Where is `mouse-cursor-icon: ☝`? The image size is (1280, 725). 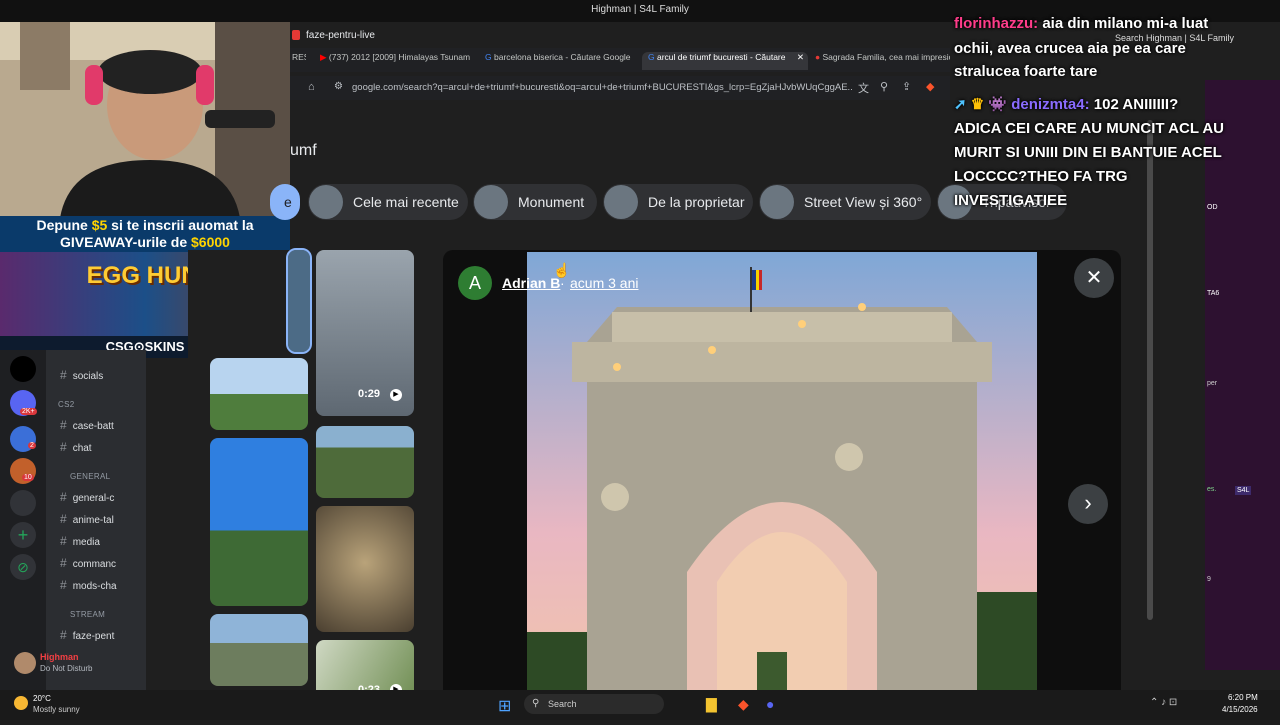 mouse-cursor-icon: ☝ is located at coordinates (562, 270).